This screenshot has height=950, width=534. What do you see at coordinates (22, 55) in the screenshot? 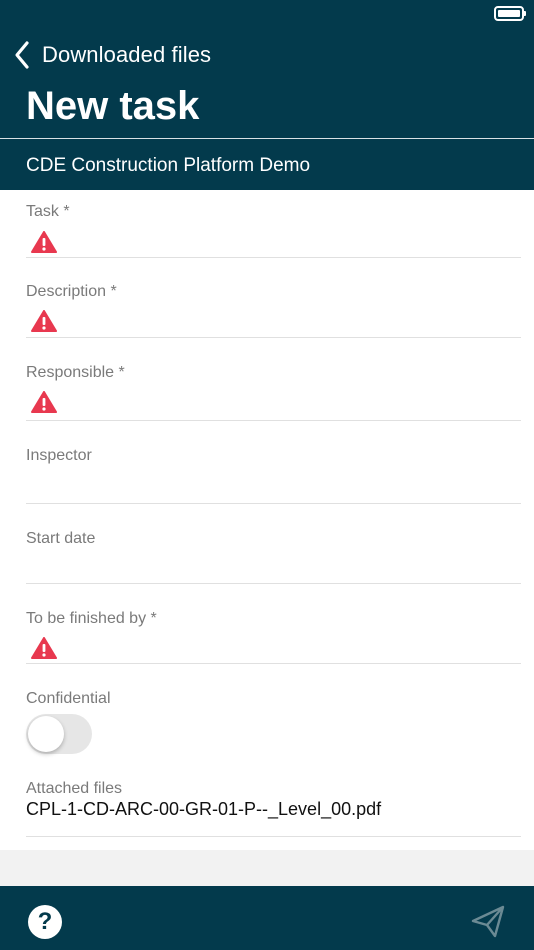
I see `chevron-left-icon` at bounding box center [22, 55].